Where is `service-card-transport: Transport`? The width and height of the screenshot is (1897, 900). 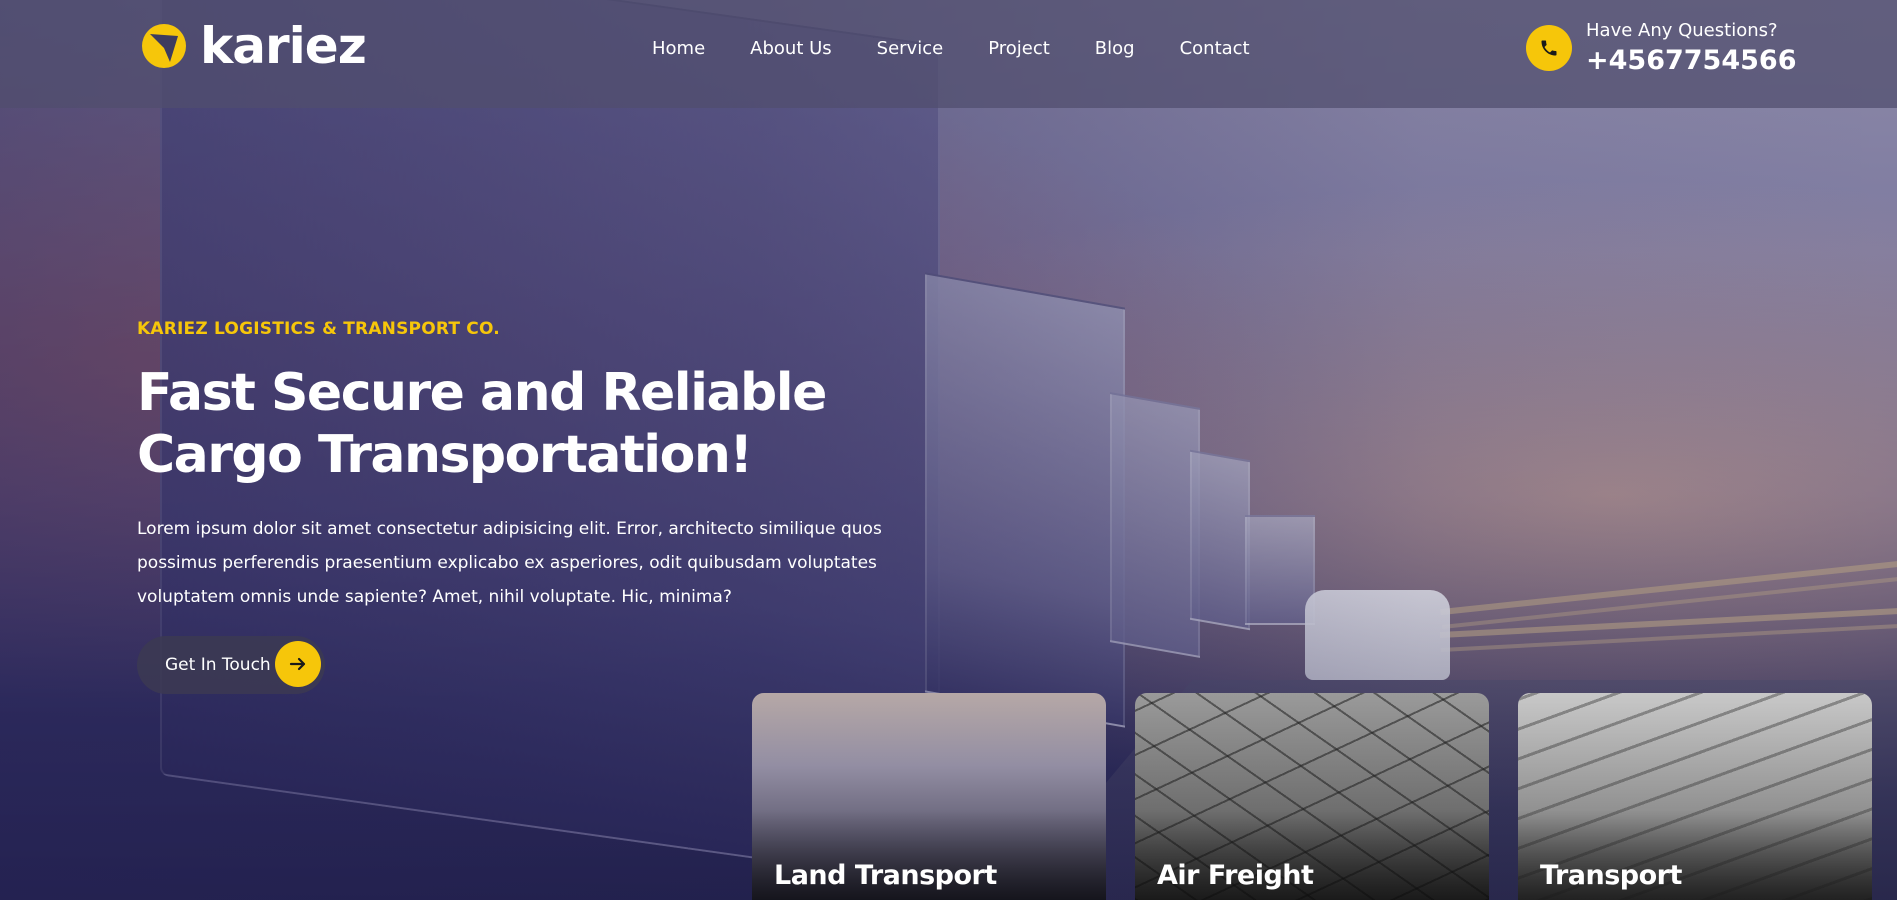 service-card-transport: Transport is located at coordinates (1695, 796).